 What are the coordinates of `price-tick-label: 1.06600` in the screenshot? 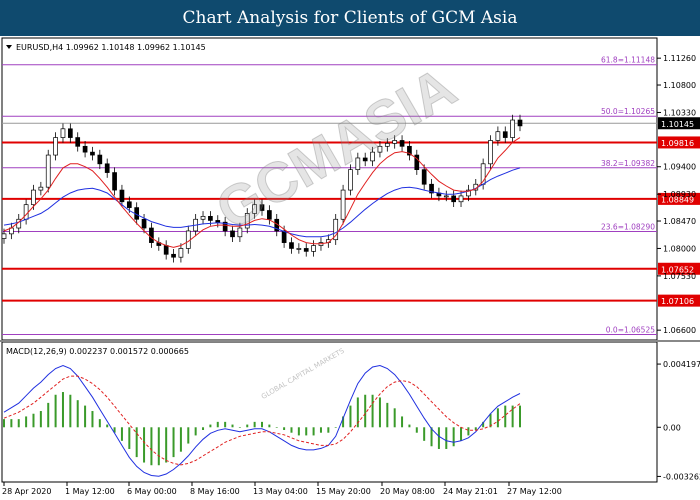 It's located at (679, 330).